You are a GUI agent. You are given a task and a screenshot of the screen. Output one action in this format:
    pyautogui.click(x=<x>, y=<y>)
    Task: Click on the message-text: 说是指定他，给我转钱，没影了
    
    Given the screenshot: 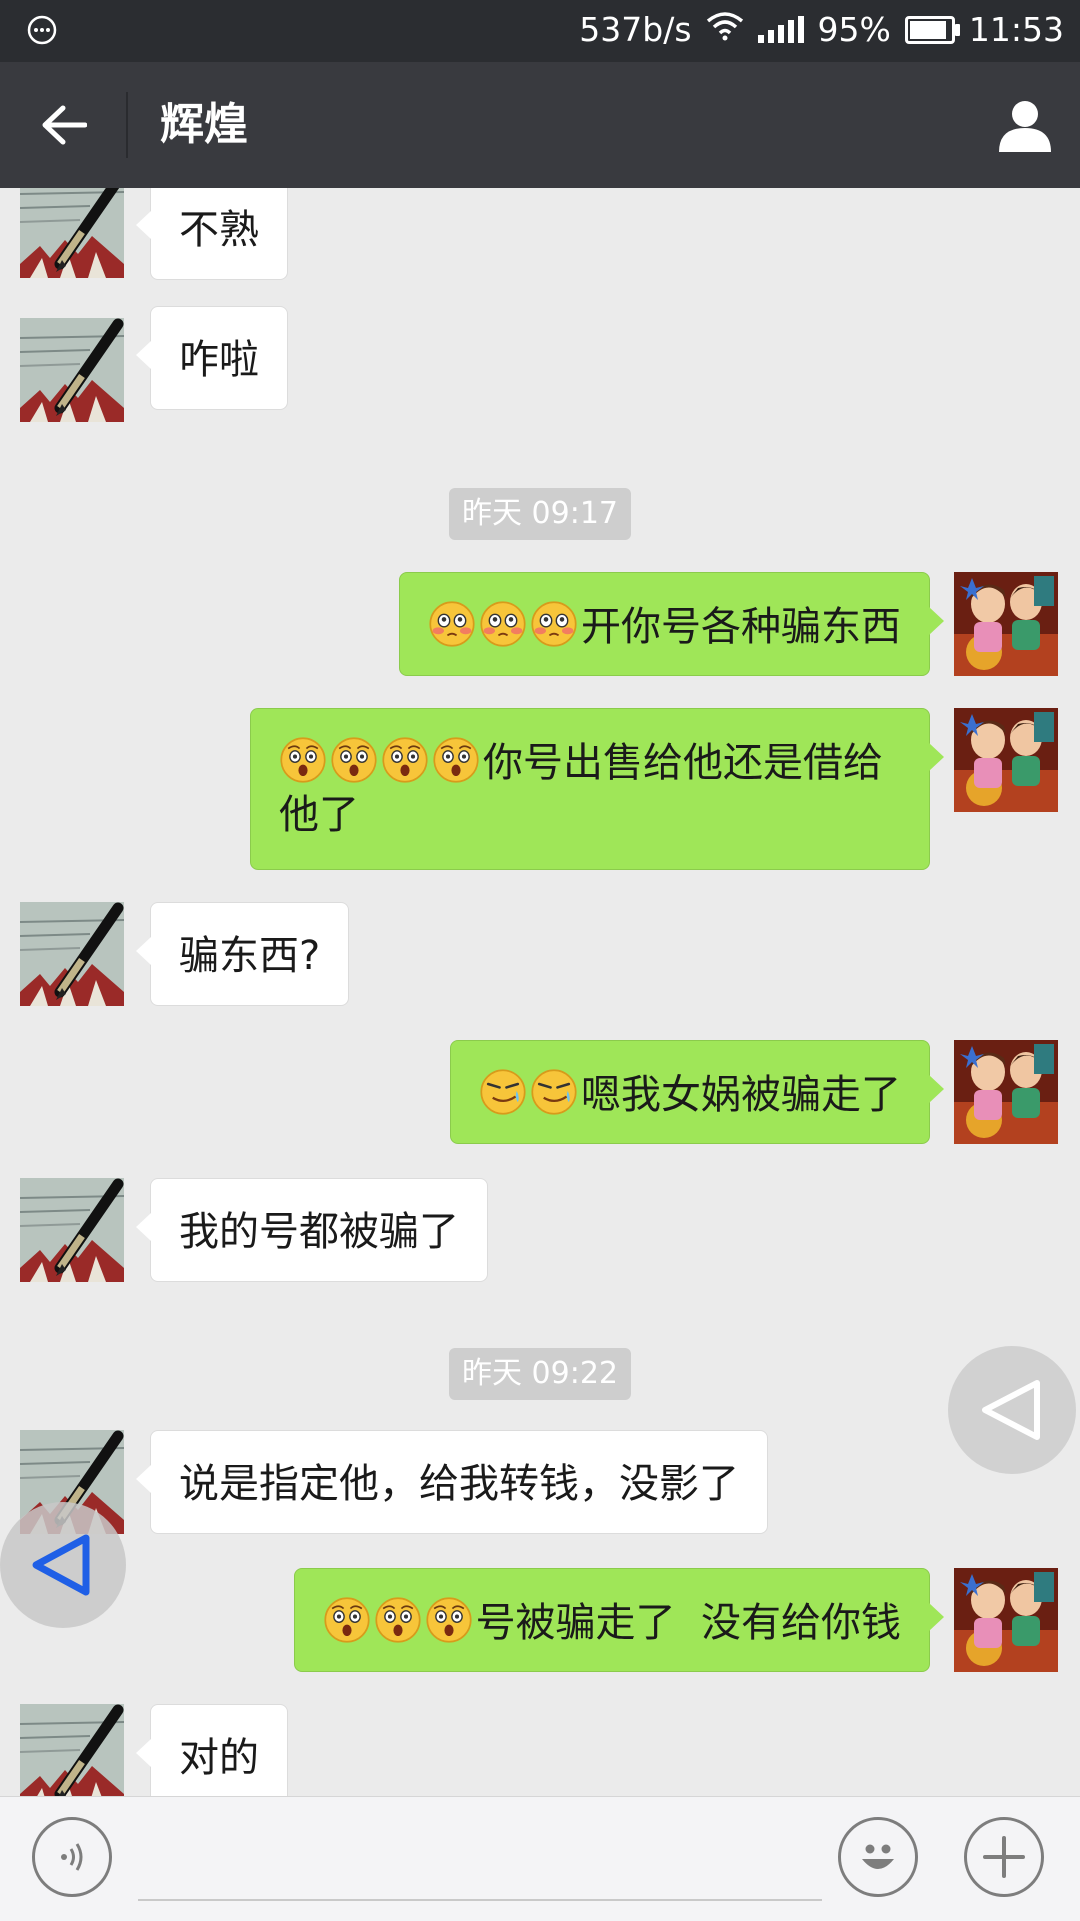 What is the action you would take?
    pyautogui.click(x=459, y=1484)
    